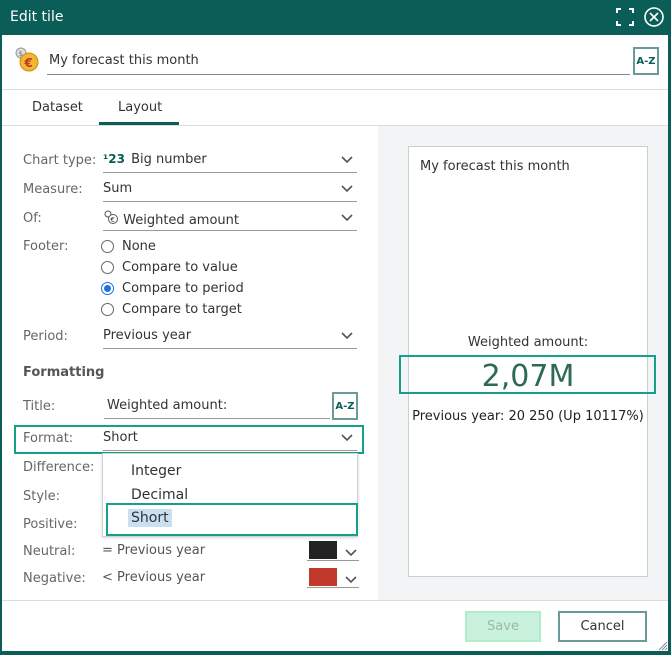 The image size is (671, 655). Describe the element at coordinates (181, 220) in the screenshot. I see `of-value: Weighted amount` at that location.